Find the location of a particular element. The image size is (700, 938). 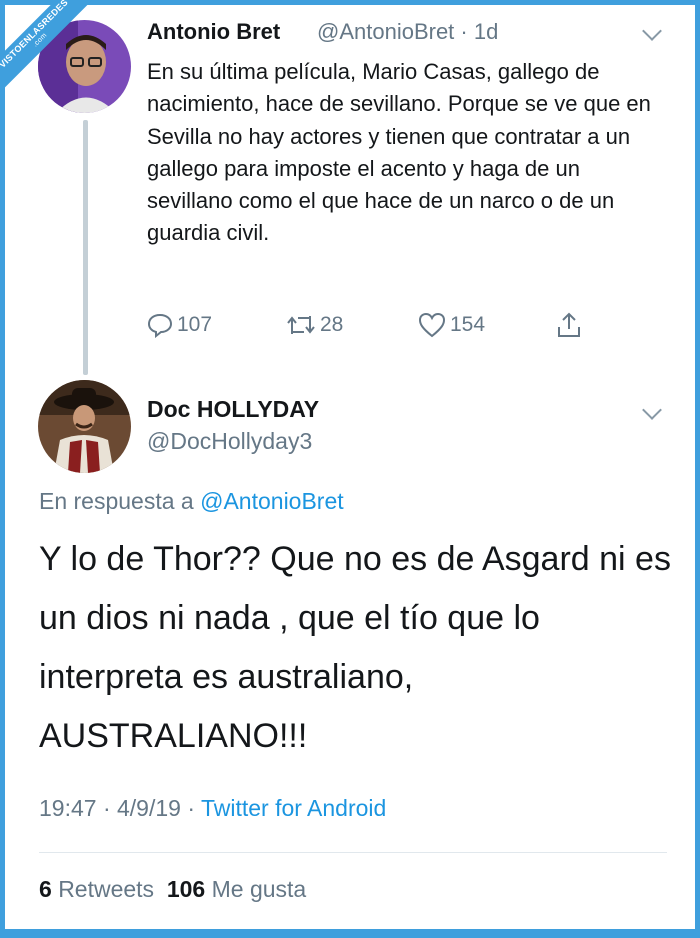

retweets-label: Retweets is located at coordinates (106, 889).